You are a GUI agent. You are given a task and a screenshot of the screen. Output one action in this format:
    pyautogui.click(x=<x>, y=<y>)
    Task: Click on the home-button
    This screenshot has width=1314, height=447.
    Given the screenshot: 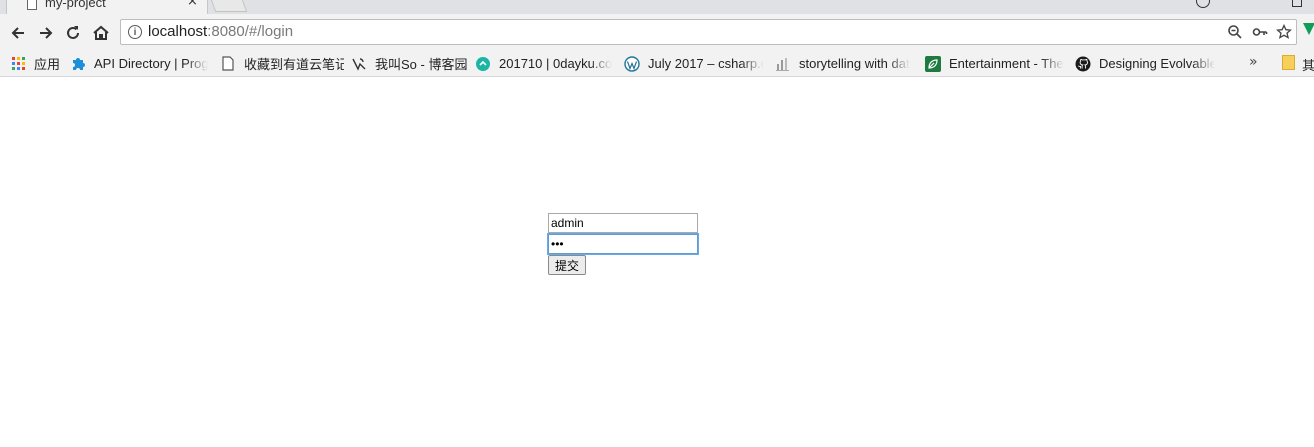 What is the action you would take?
    pyautogui.click(x=101, y=33)
    